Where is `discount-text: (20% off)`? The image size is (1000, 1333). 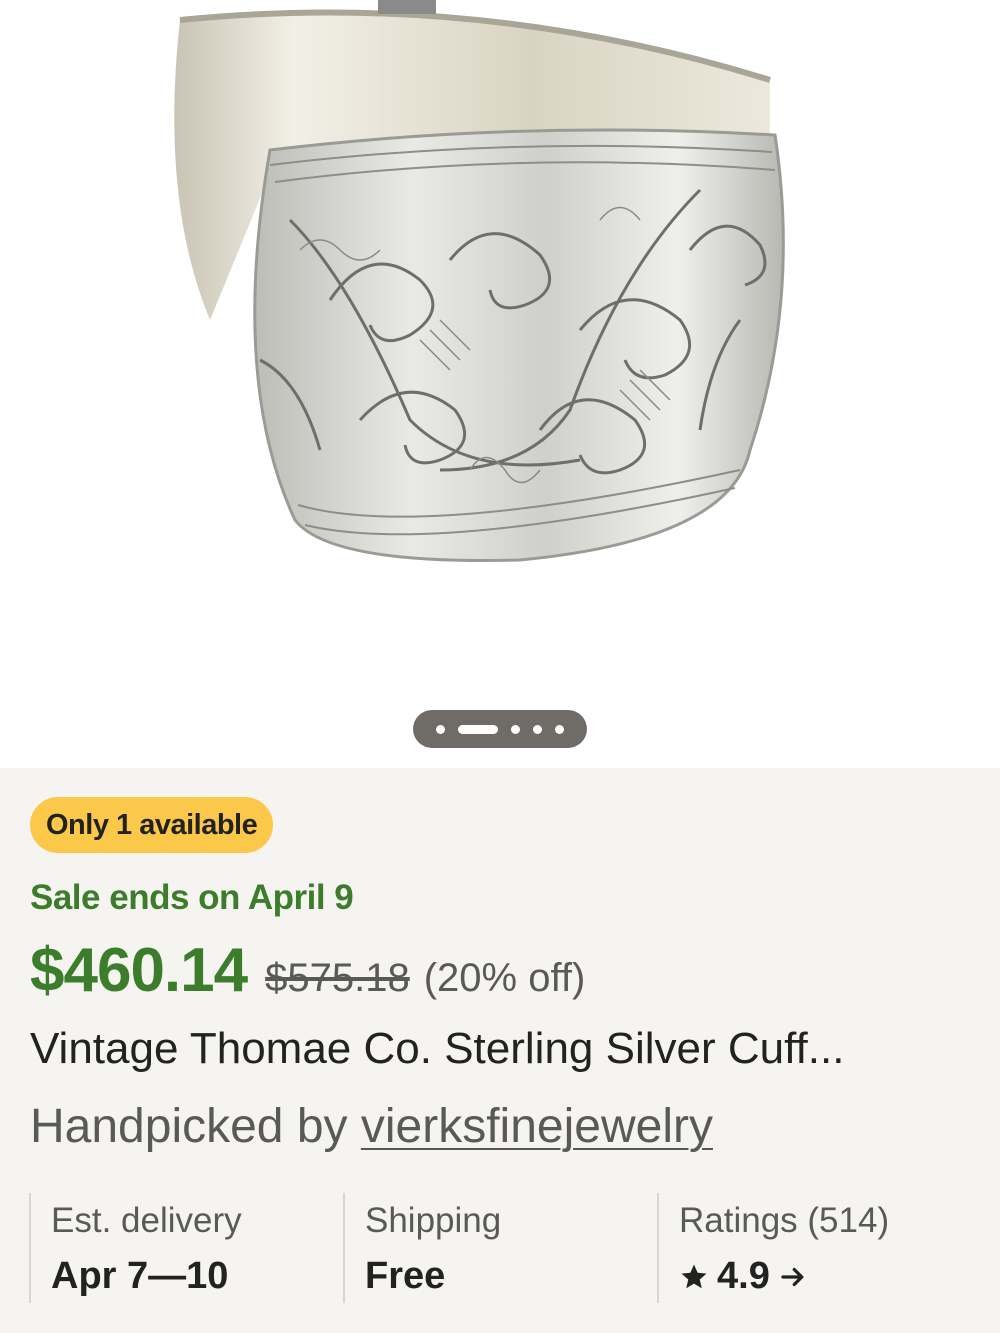 discount-text: (20% off) is located at coordinates (504, 978).